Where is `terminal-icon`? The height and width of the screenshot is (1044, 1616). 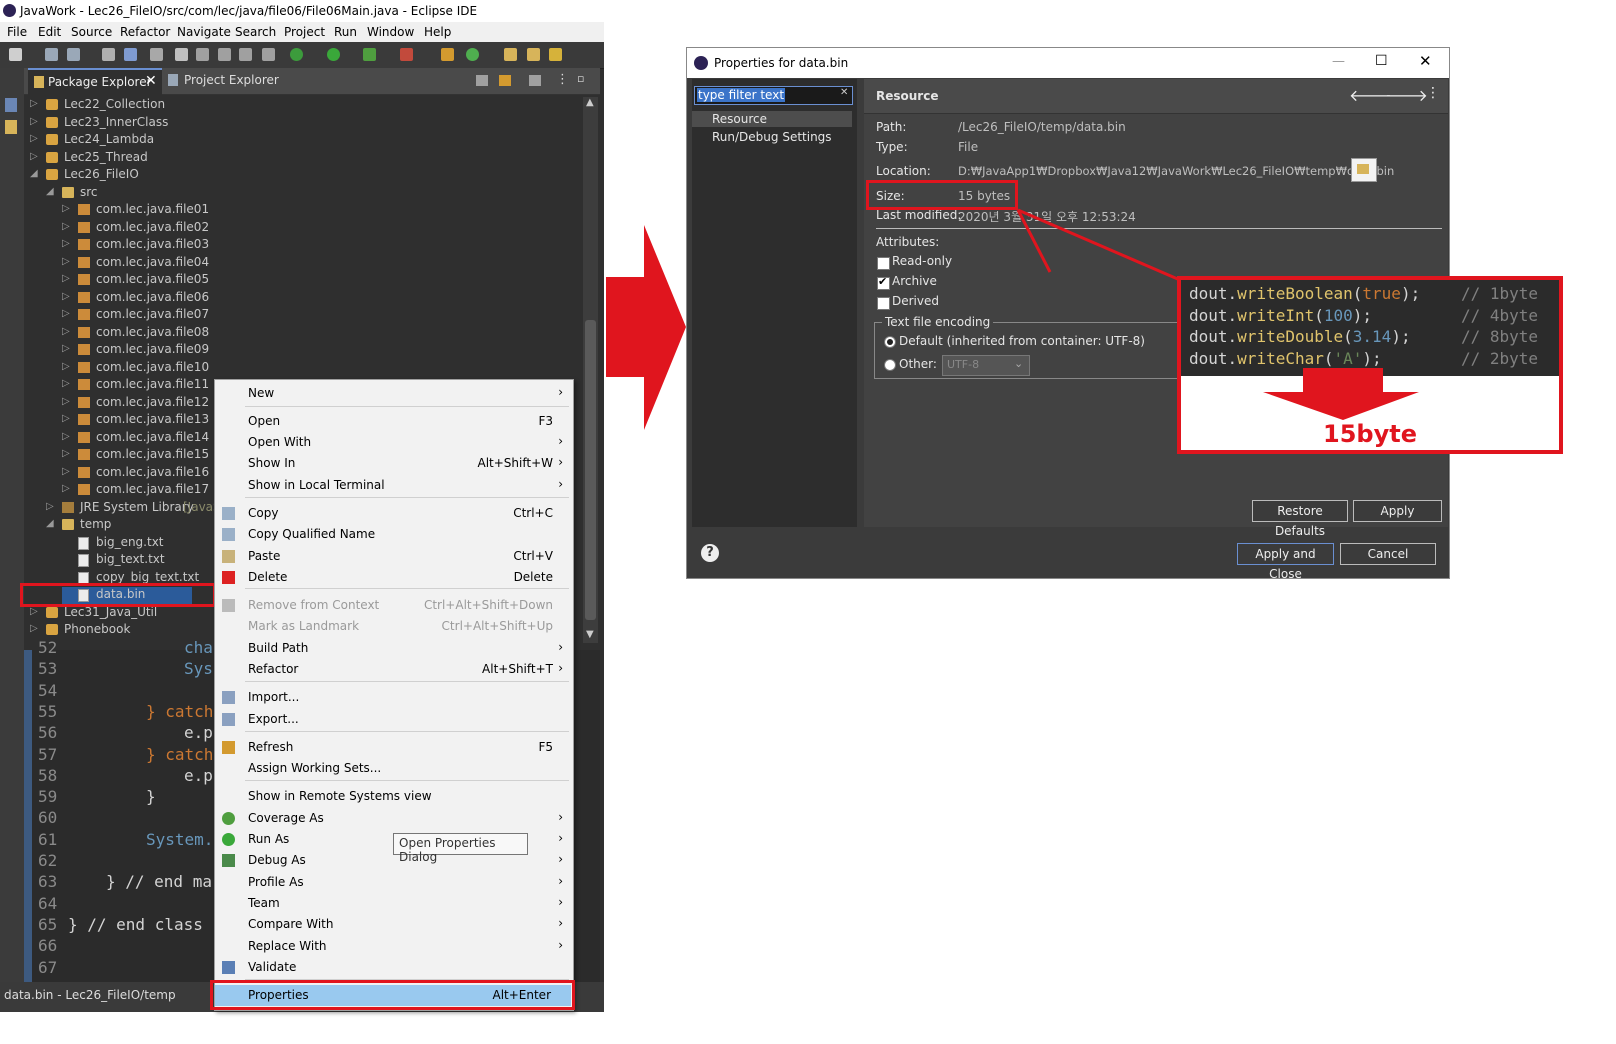
terminal-icon is located at coordinates (156, 54).